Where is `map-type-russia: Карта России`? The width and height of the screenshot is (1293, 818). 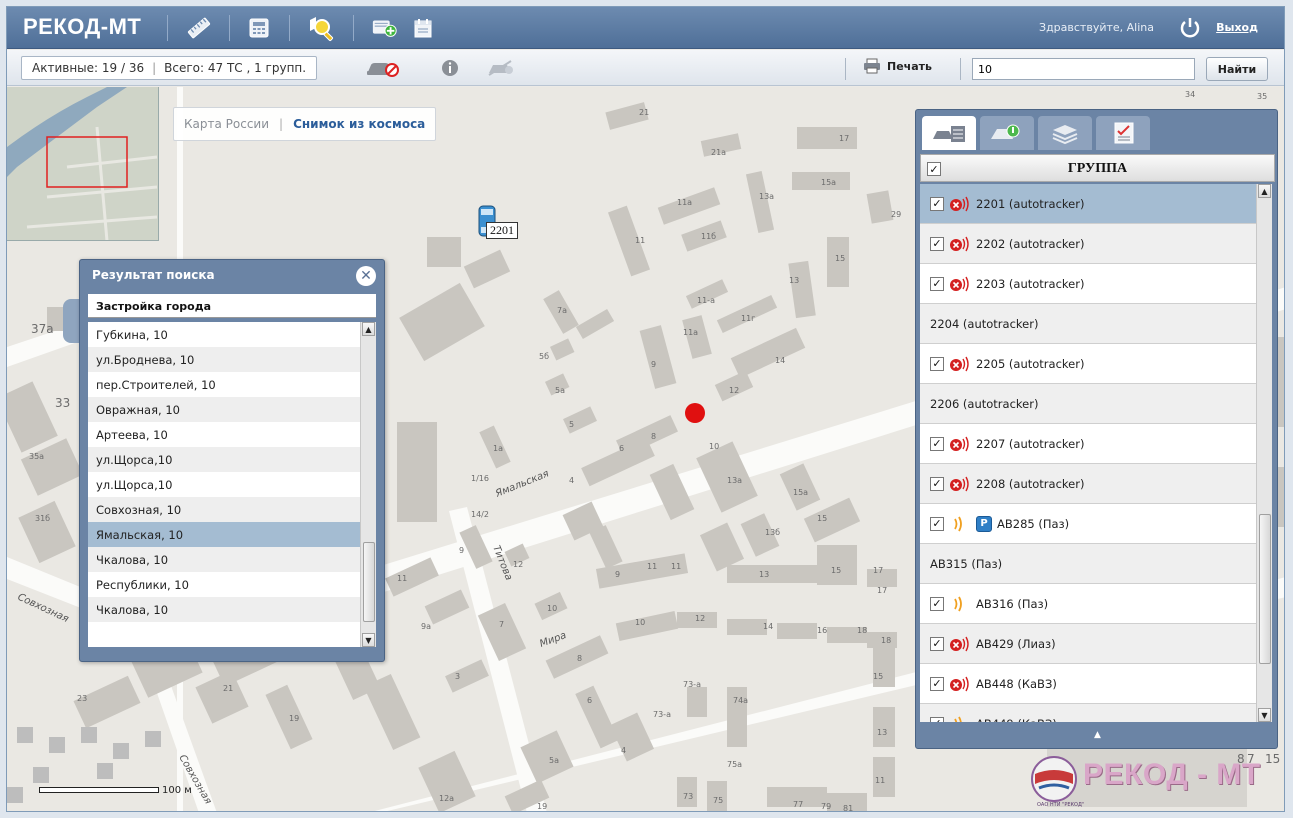
map-type-russia: Карта России is located at coordinates (226, 124).